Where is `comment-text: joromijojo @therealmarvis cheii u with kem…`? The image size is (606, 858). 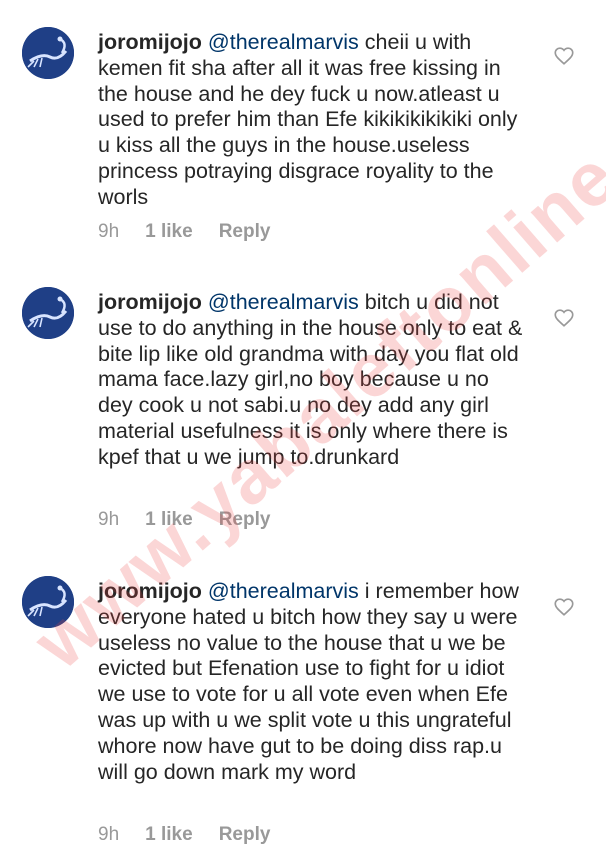
comment-text: joromijojo @therealmarvis cheii u with kem… is located at coordinates (313, 120).